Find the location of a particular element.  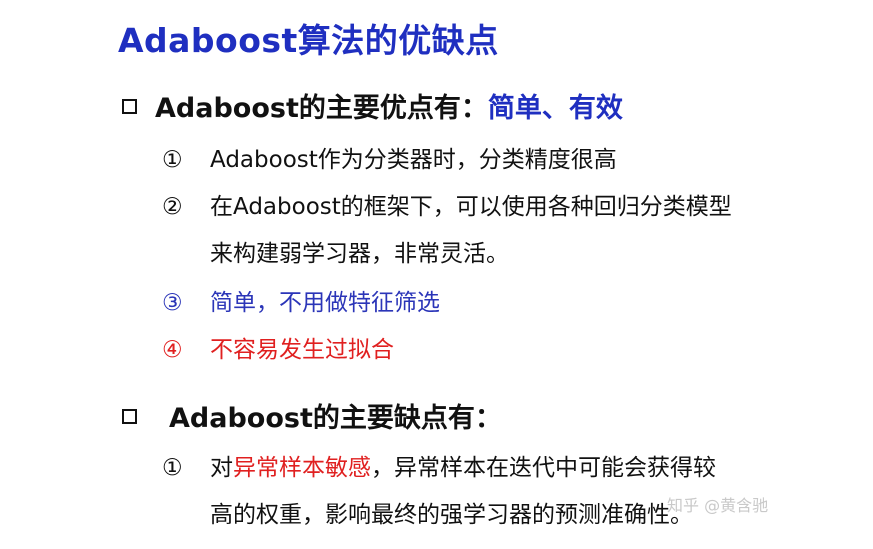

disadvantages-heading: Adaboost的主要缺点有： is located at coordinates (312, 415).